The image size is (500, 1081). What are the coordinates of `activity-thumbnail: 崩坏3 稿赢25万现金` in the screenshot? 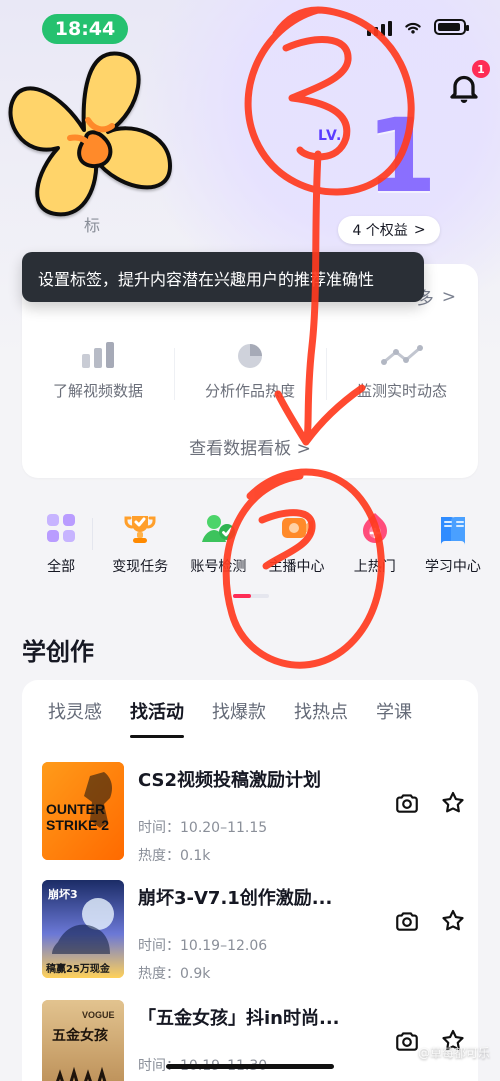 It's located at (83, 929).